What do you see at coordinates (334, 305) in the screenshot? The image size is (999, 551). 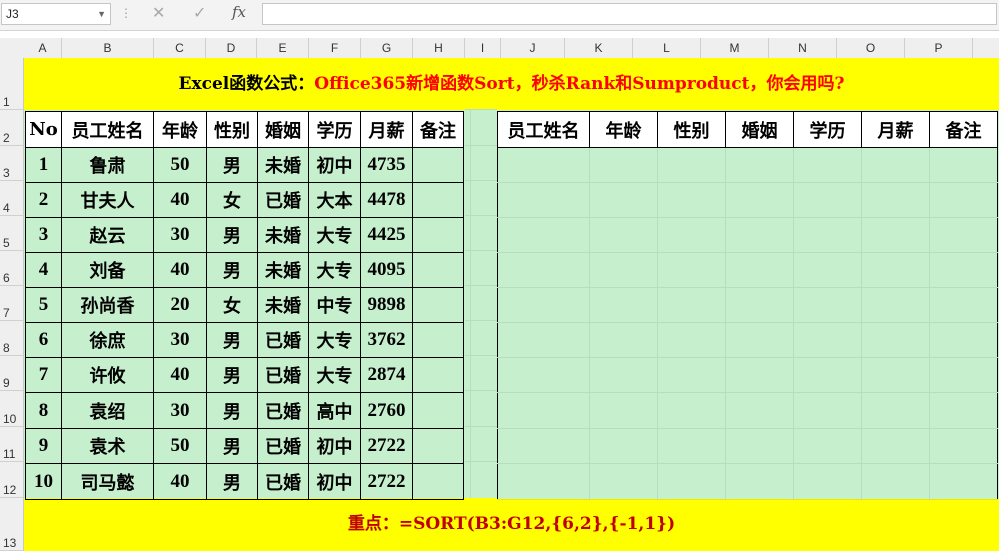 I see `cell: 中专` at bounding box center [334, 305].